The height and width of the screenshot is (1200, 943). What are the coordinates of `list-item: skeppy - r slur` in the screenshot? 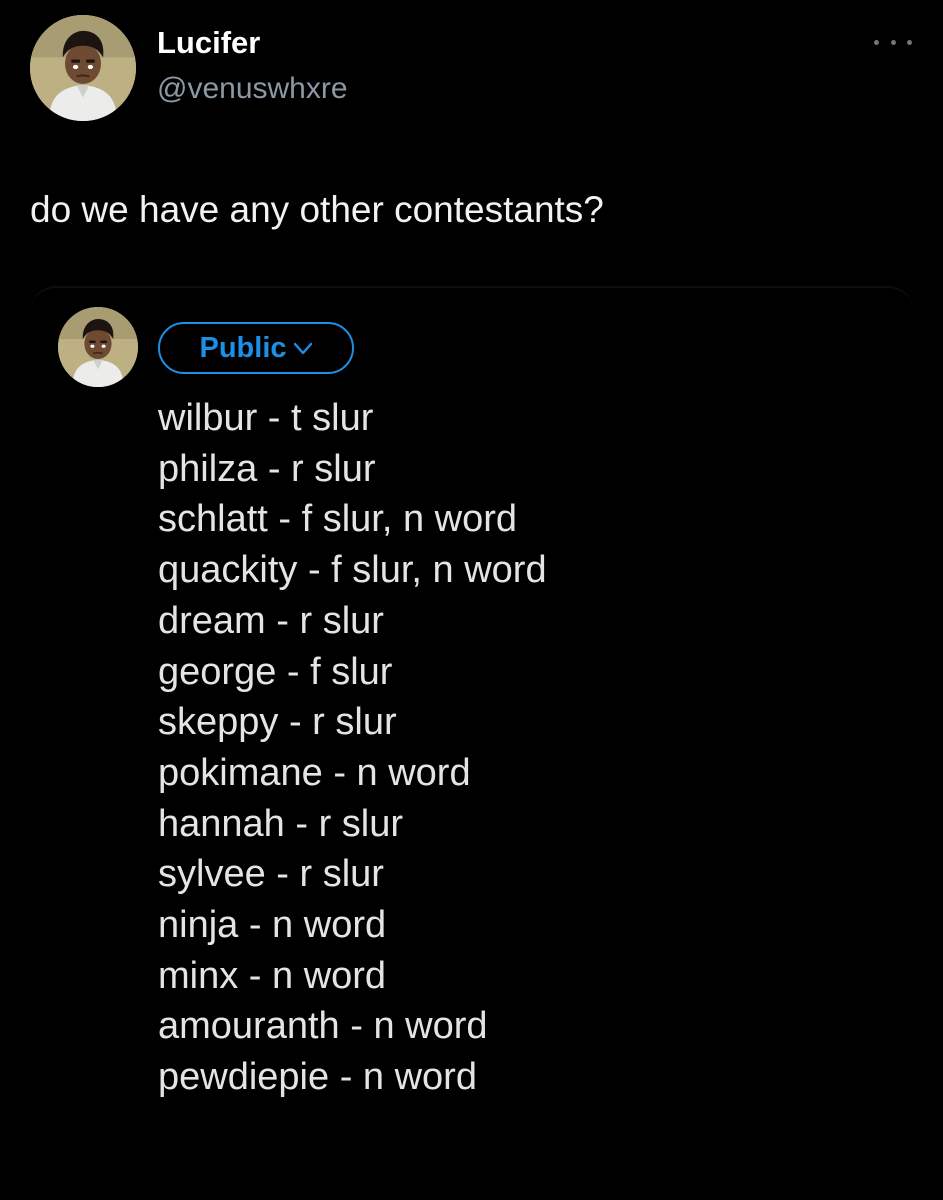 It's located at (277, 722).